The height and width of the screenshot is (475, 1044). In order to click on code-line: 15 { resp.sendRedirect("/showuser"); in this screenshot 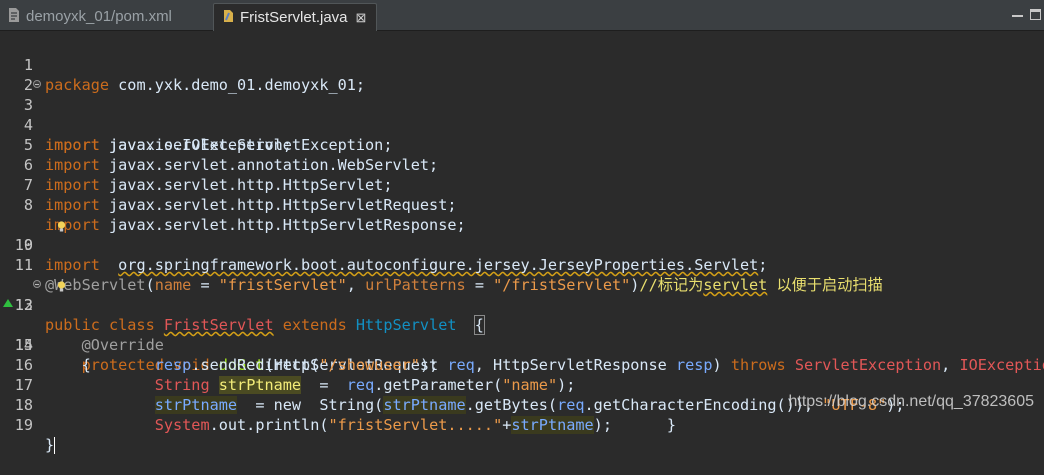, I will do `click(522, 344)`.